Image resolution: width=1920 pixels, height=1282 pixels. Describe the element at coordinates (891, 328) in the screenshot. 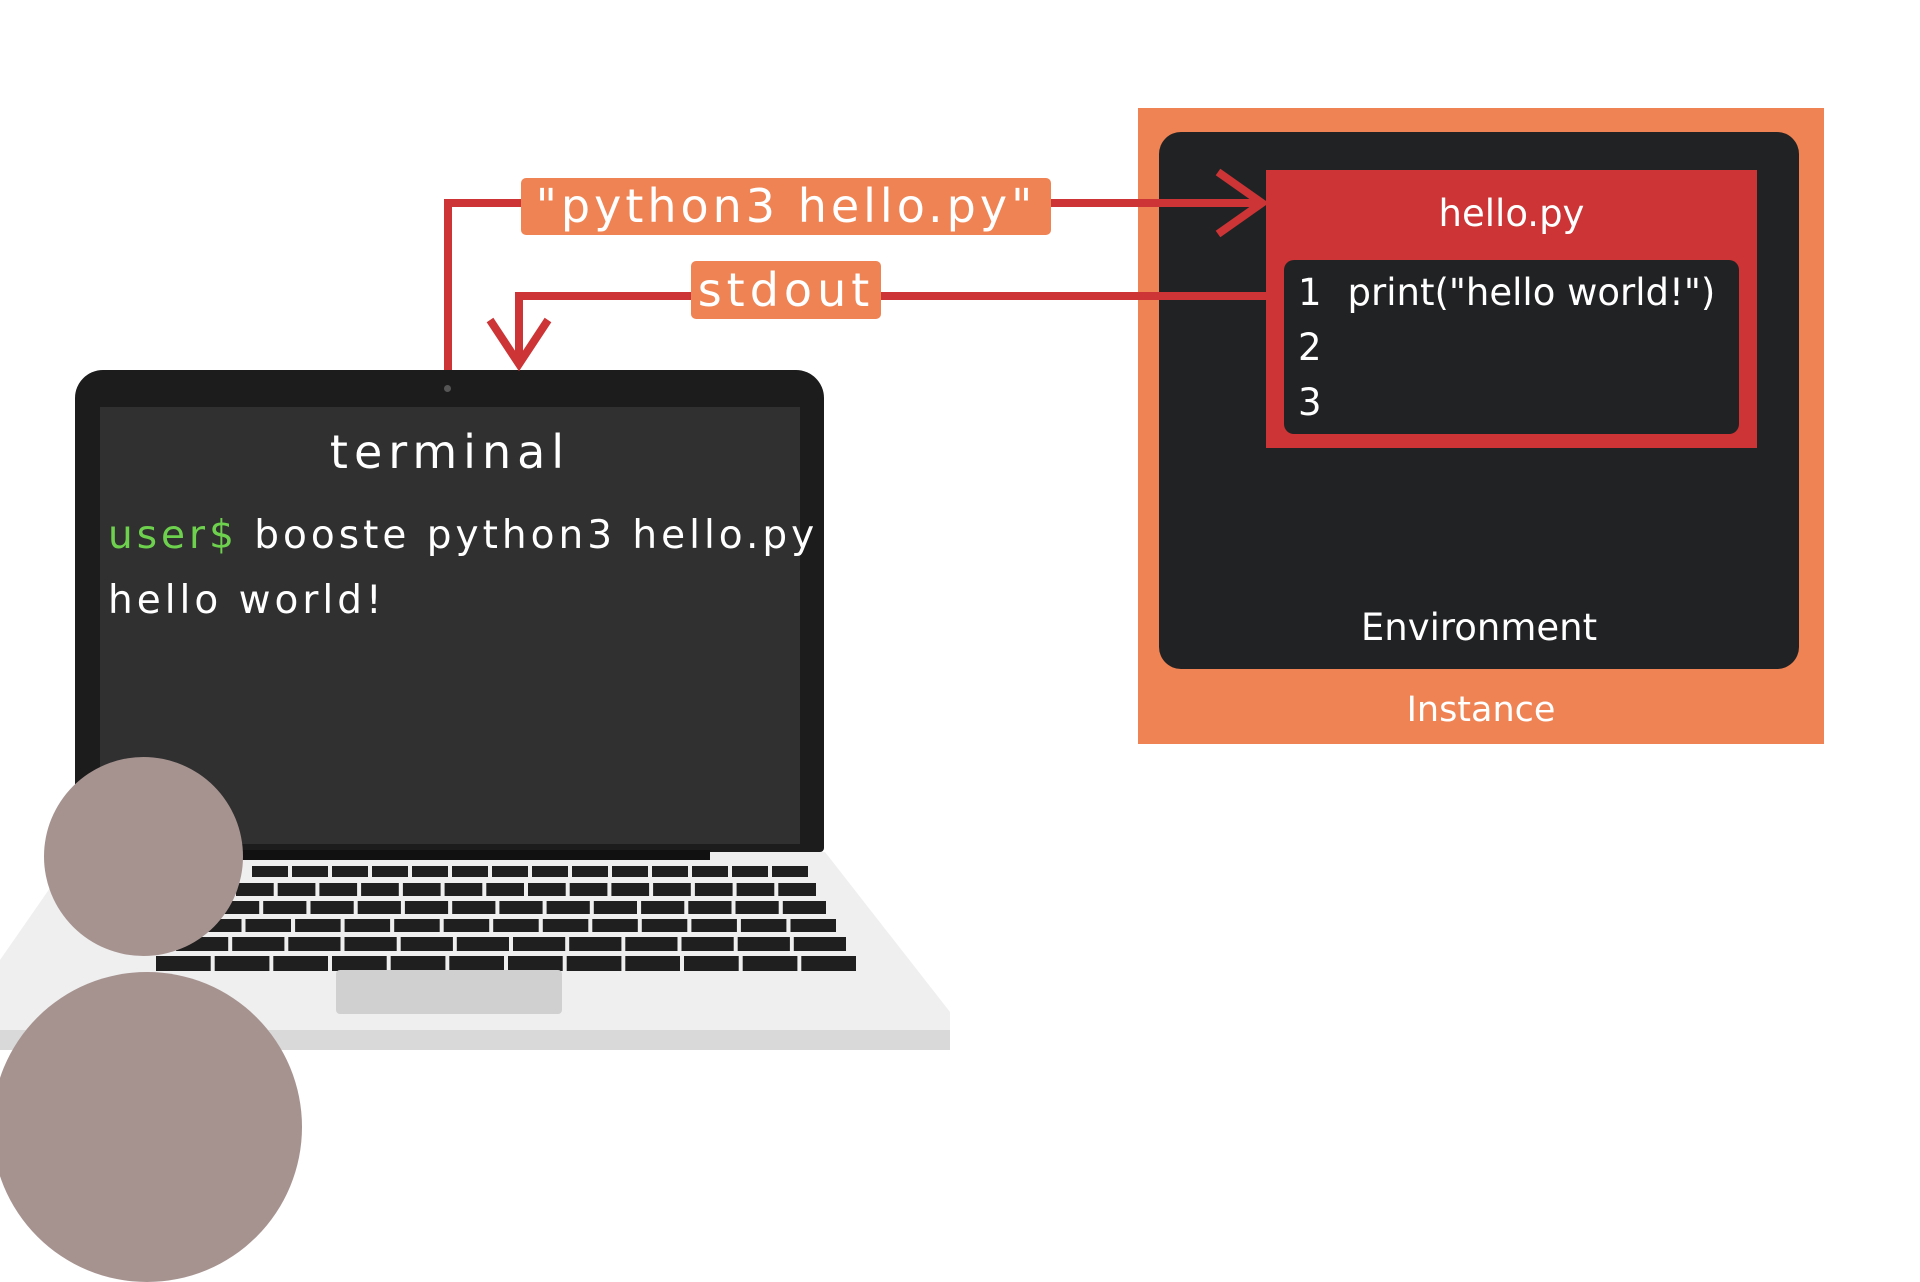

I see `stdout-arrow-line` at that location.